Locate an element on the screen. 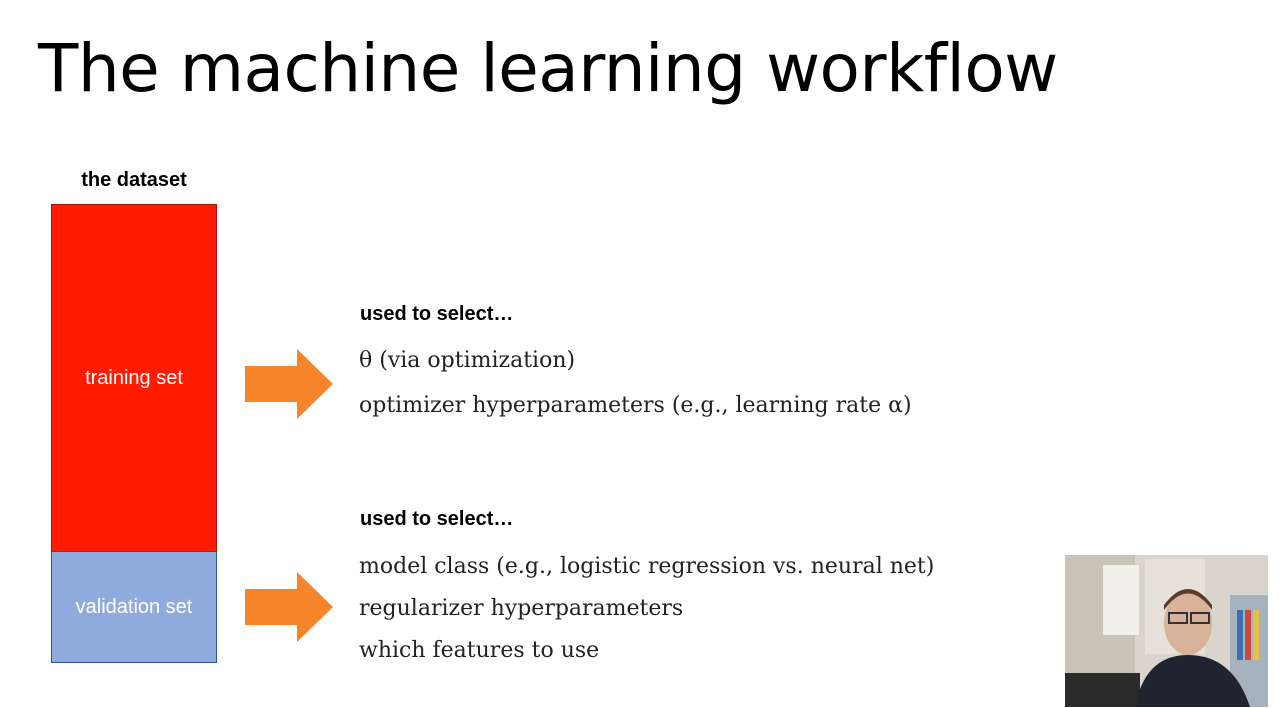 This screenshot has height=708, width=1283. validation-arrow-icon is located at coordinates (289, 607).